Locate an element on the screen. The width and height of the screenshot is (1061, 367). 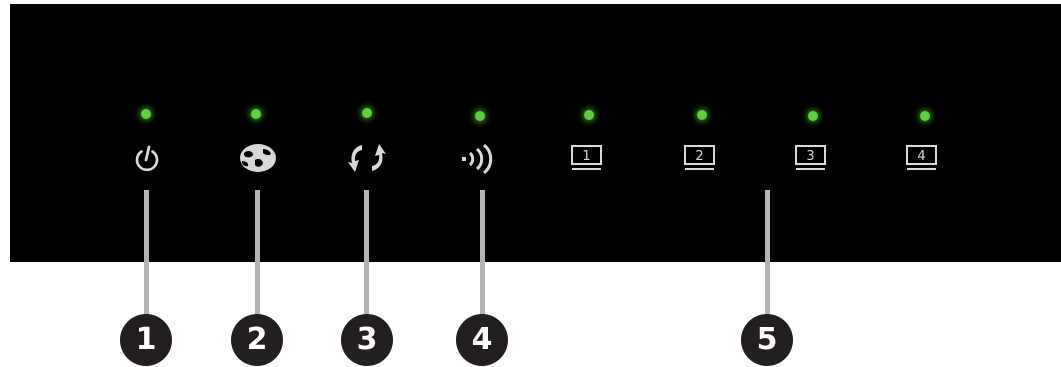
lan-port-2-icon: 2 is located at coordinates (699, 157).